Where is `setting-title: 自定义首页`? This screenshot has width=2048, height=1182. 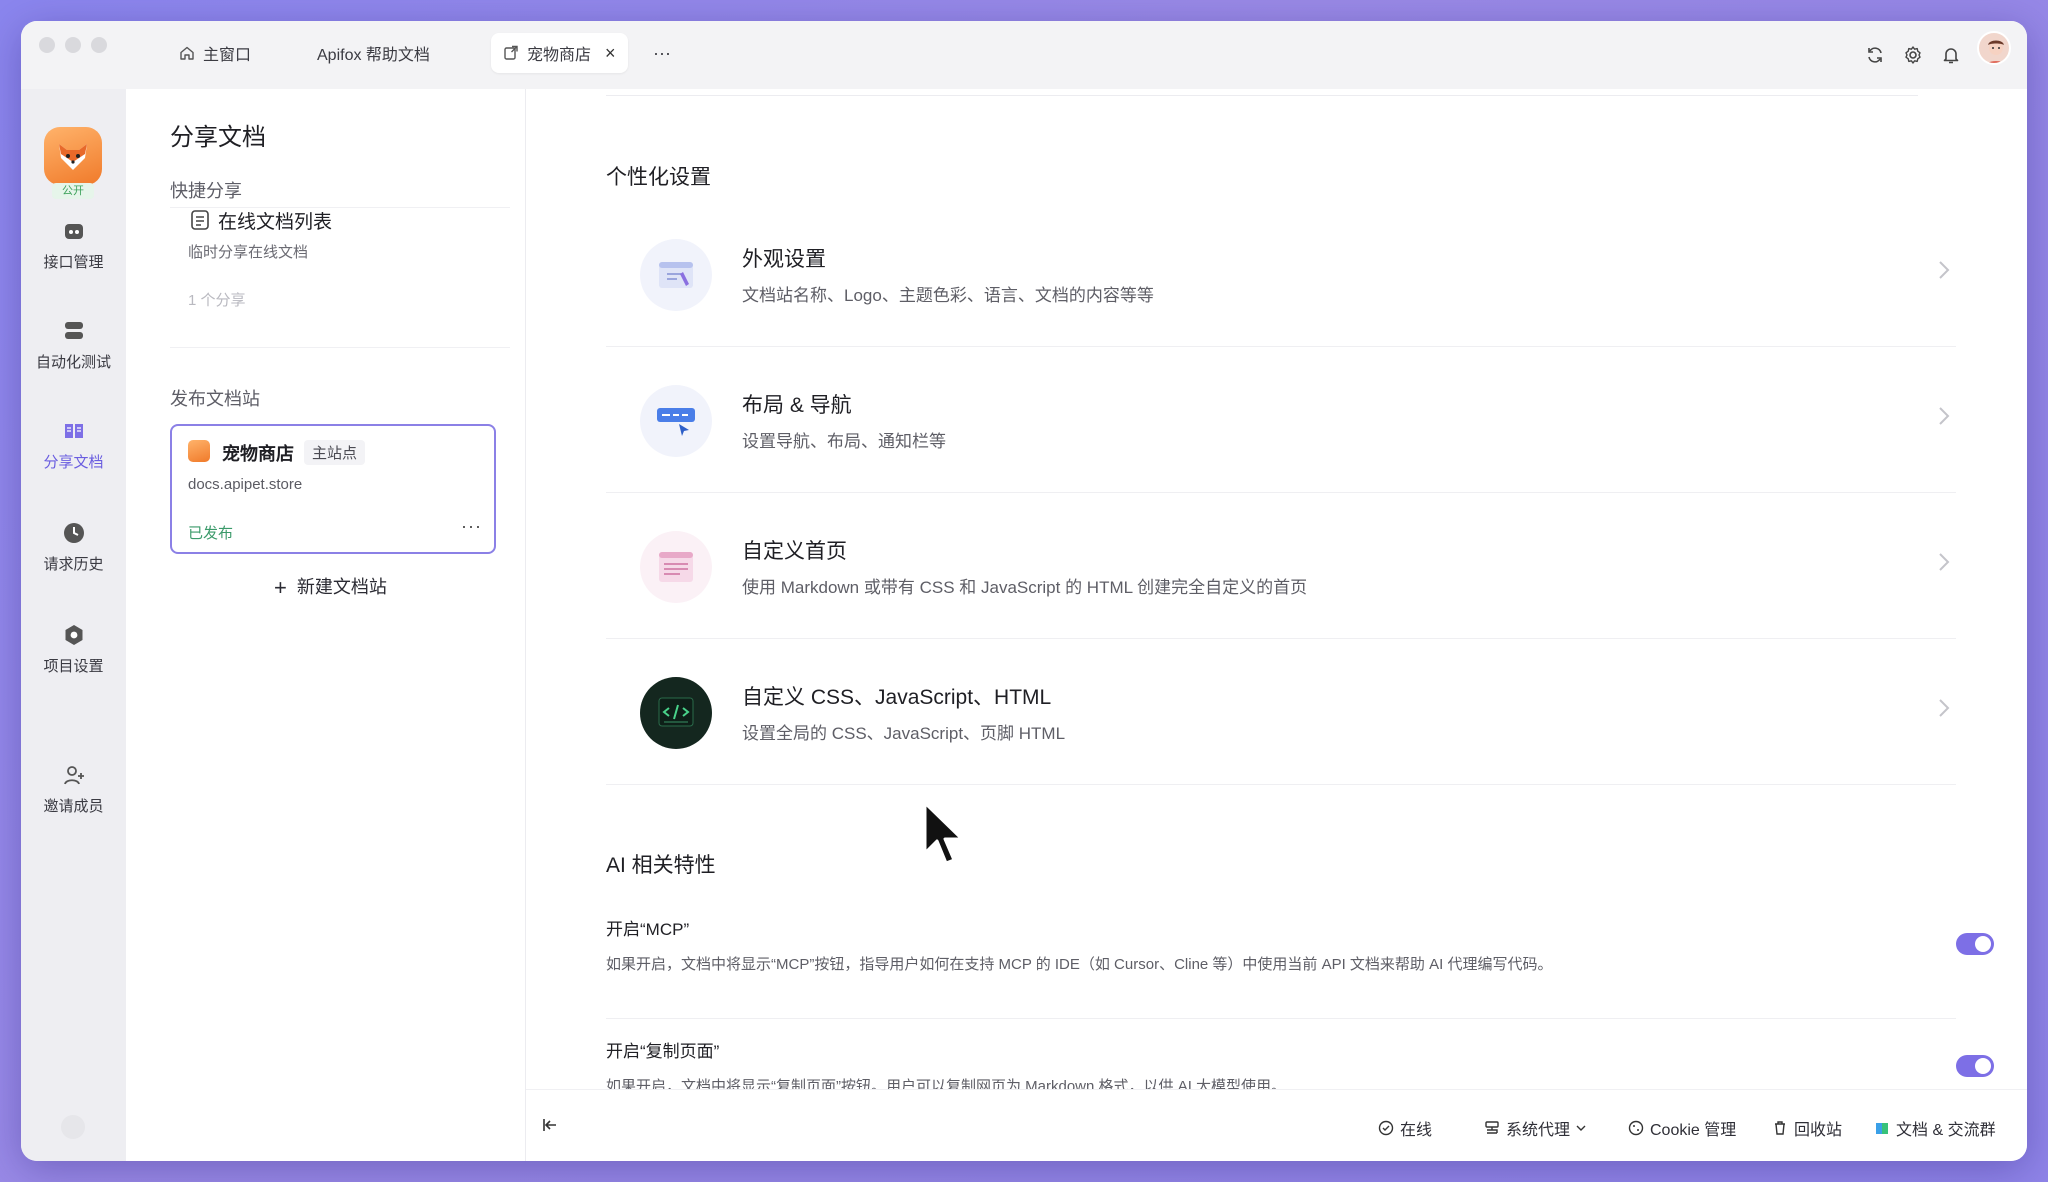 setting-title: 自定义首页 is located at coordinates (794, 551).